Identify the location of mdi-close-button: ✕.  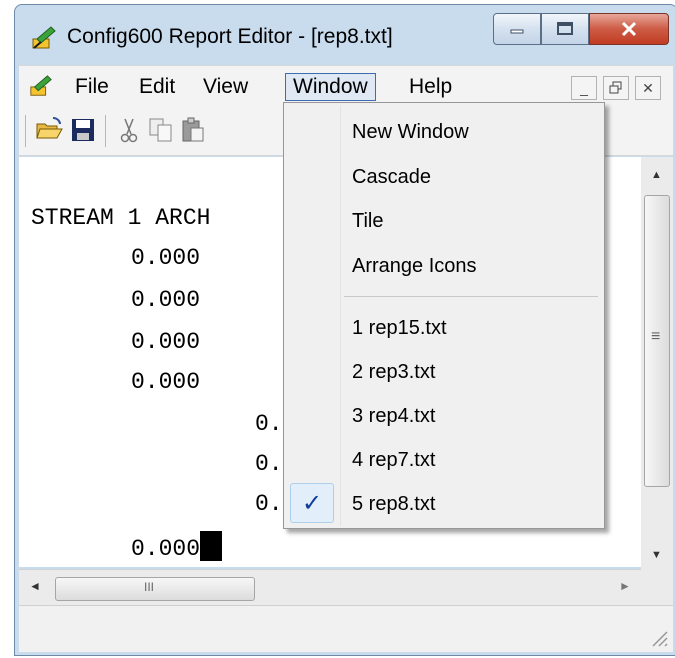
(648, 88).